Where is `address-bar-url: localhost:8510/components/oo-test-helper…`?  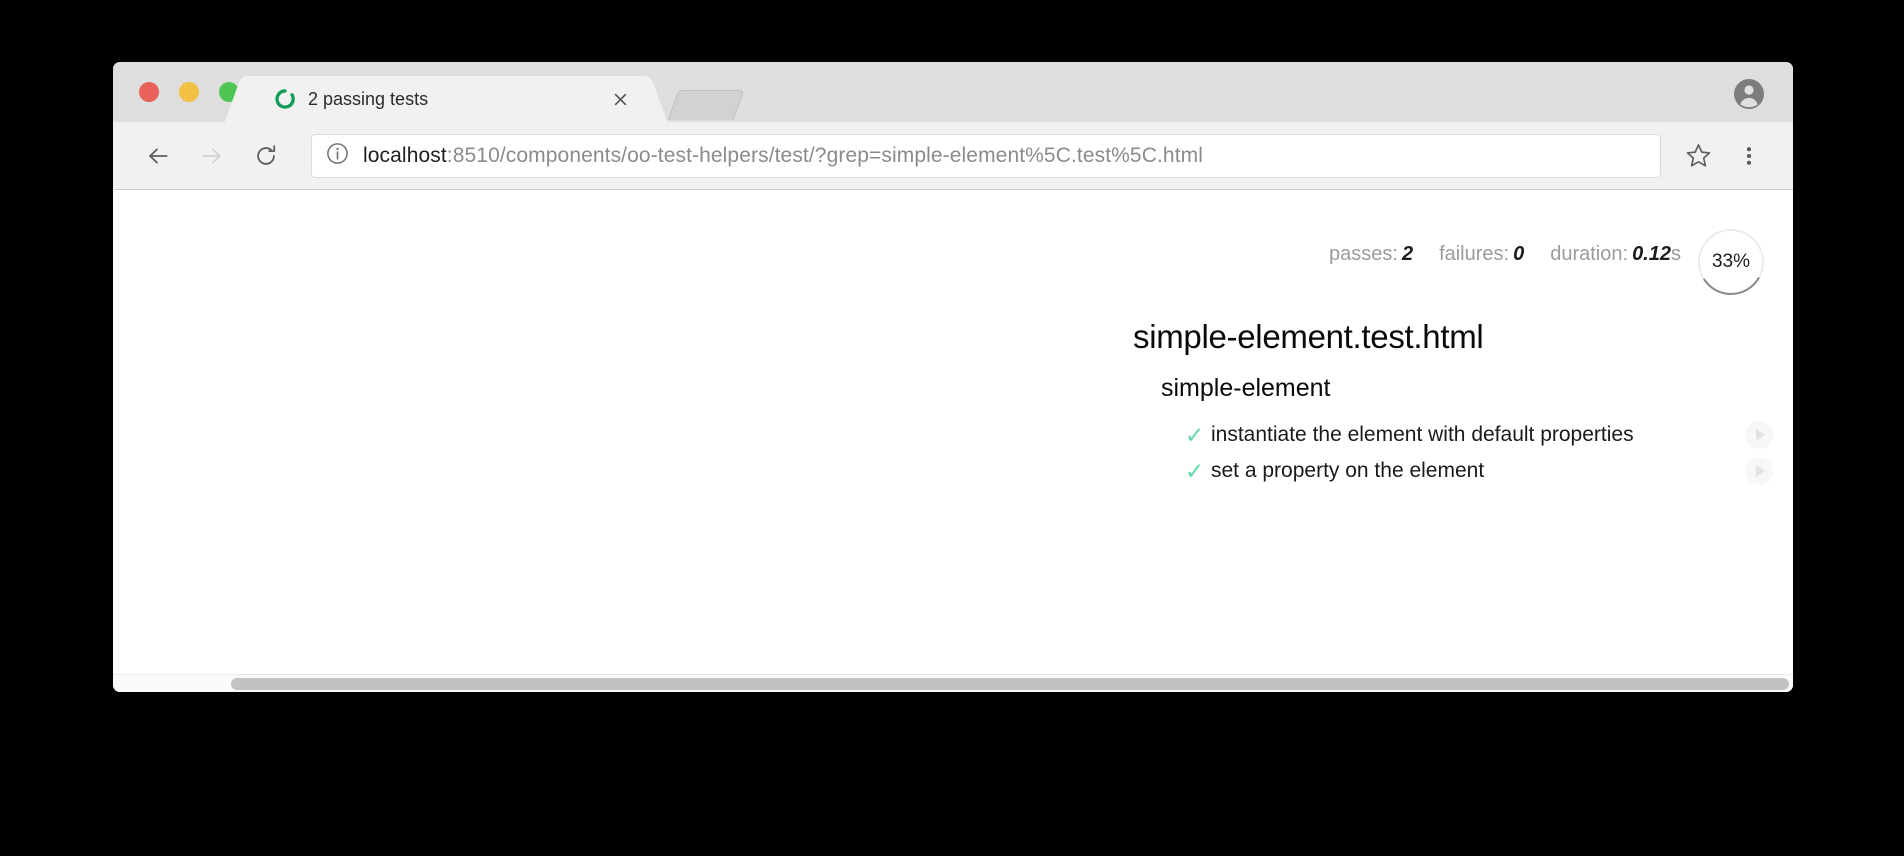
address-bar-url: localhost:8510/components/oo-test-helper… is located at coordinates (783, 156).